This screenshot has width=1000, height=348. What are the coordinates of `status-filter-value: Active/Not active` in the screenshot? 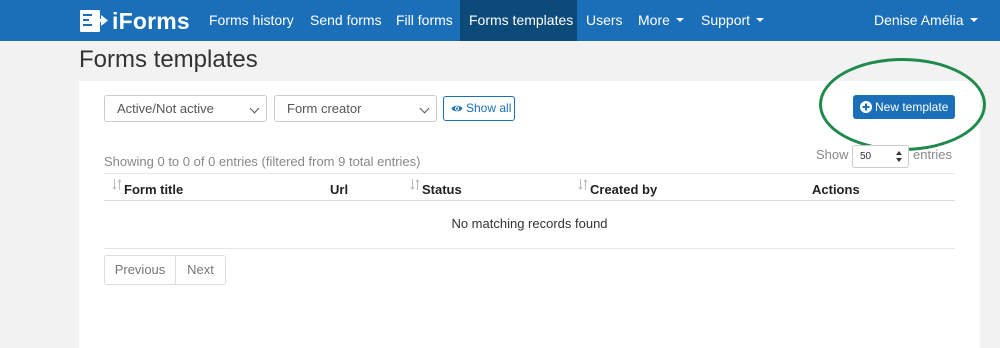 It's located at (165, 108).